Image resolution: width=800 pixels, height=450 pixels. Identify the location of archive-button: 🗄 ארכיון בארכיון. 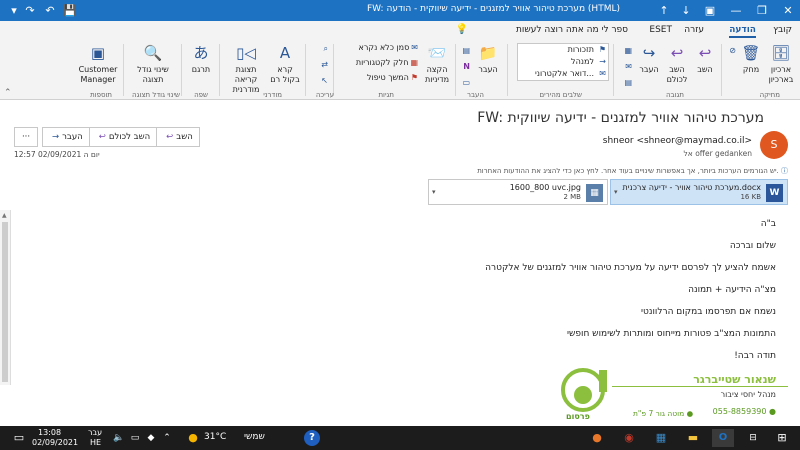
(781, 64).